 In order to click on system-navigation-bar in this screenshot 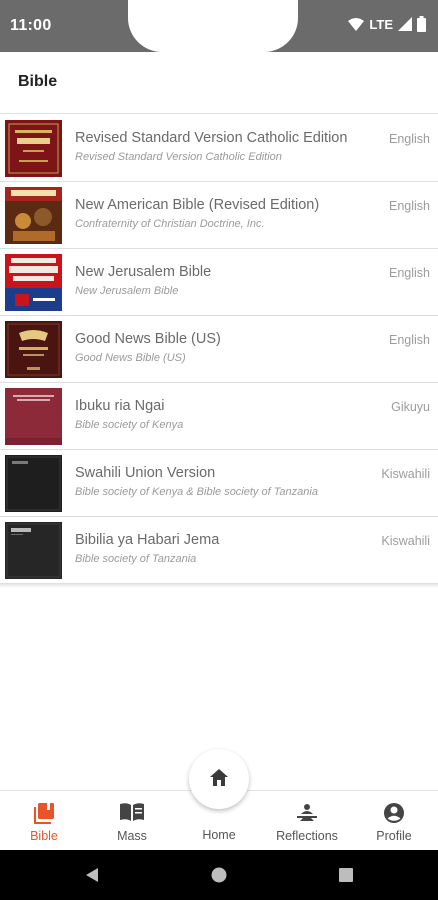, I will do `click(219, 875)`.